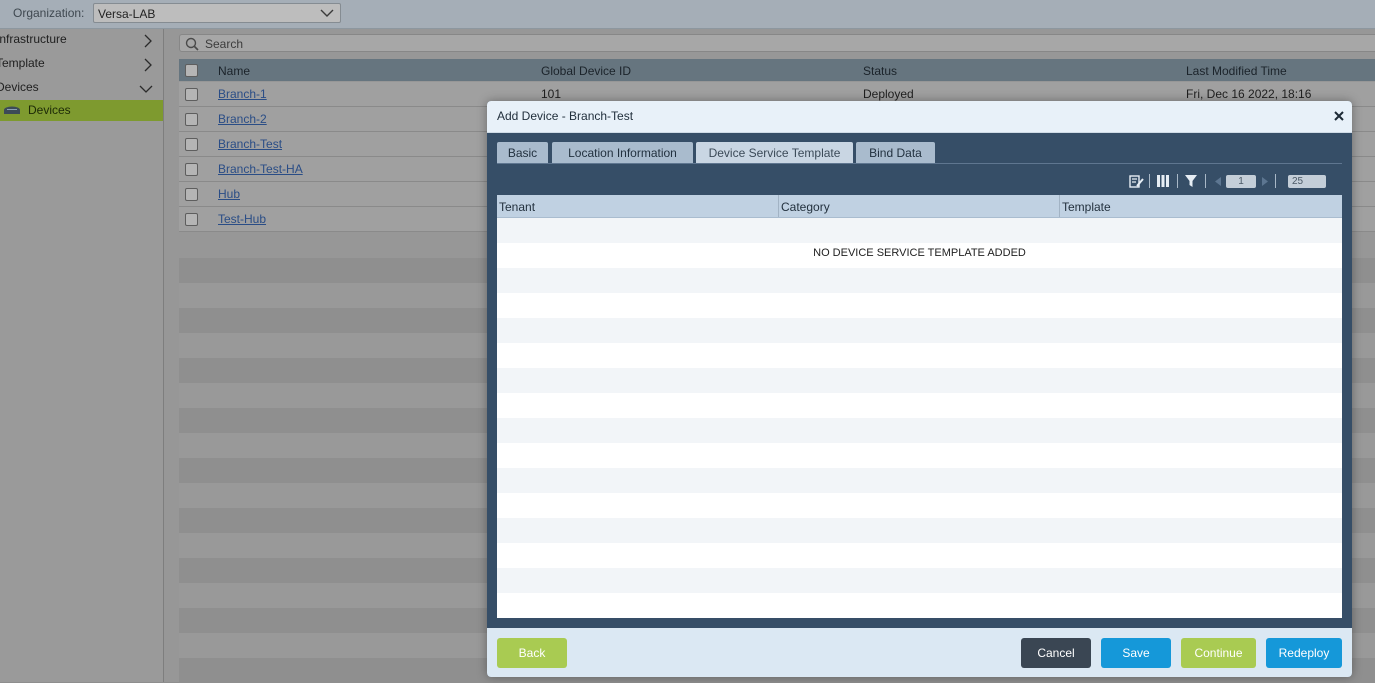 This screenshot has width=1375, height=683. I want to click on search-icon, so click(192, 44).